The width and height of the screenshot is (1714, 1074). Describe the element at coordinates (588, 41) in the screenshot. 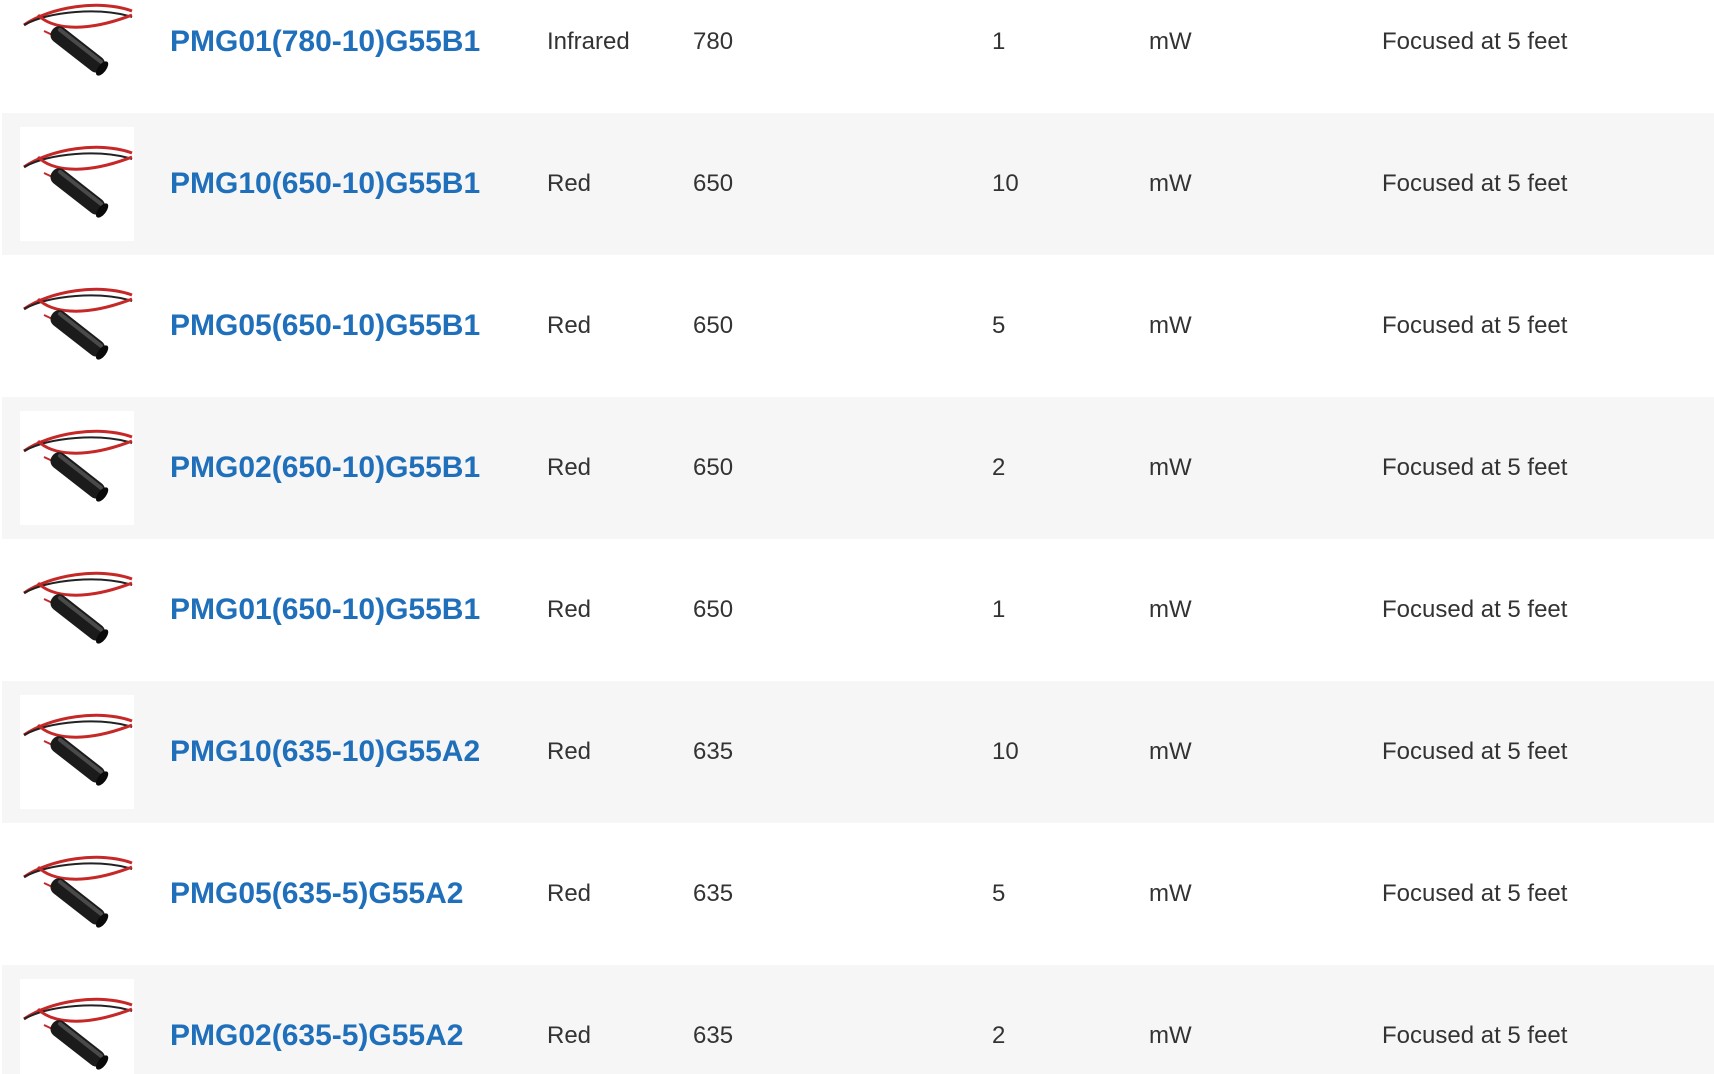

I see `laser-color: Infrared` at that location.